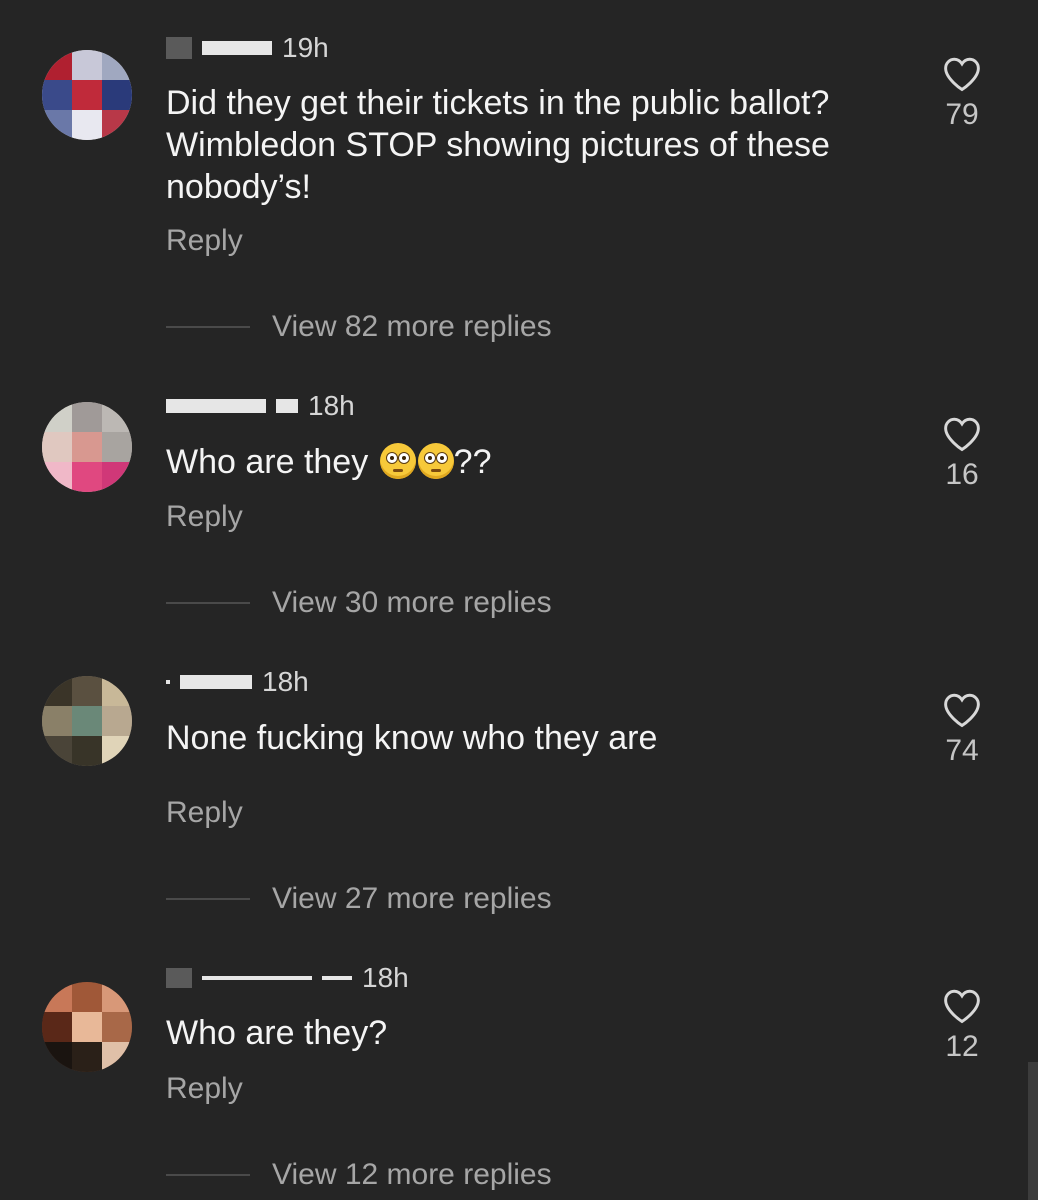 This screenshot has width=1038, height=1200. Describe the element at coordinates (305, 47) in the screenshot. I see `comment-time: 19h` at that location.